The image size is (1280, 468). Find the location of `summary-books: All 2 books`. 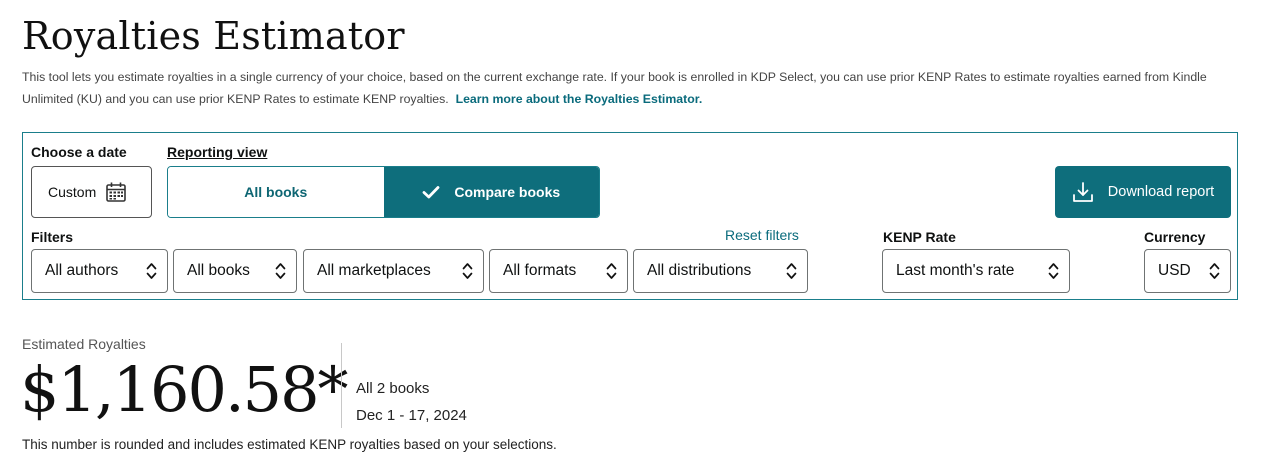

summary-books: All 2 books is located at coordinates (393, 388).